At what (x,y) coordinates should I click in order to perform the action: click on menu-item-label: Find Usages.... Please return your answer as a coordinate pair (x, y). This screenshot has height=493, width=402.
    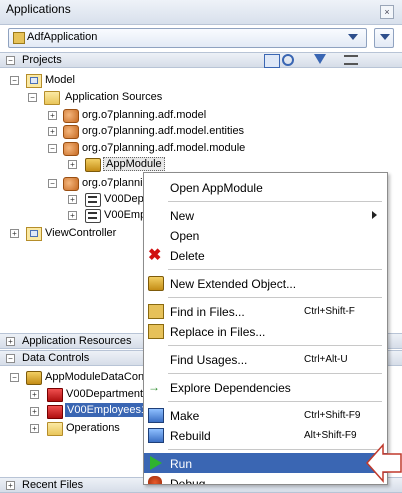
    Looking at the image, I should click on (209, 360).